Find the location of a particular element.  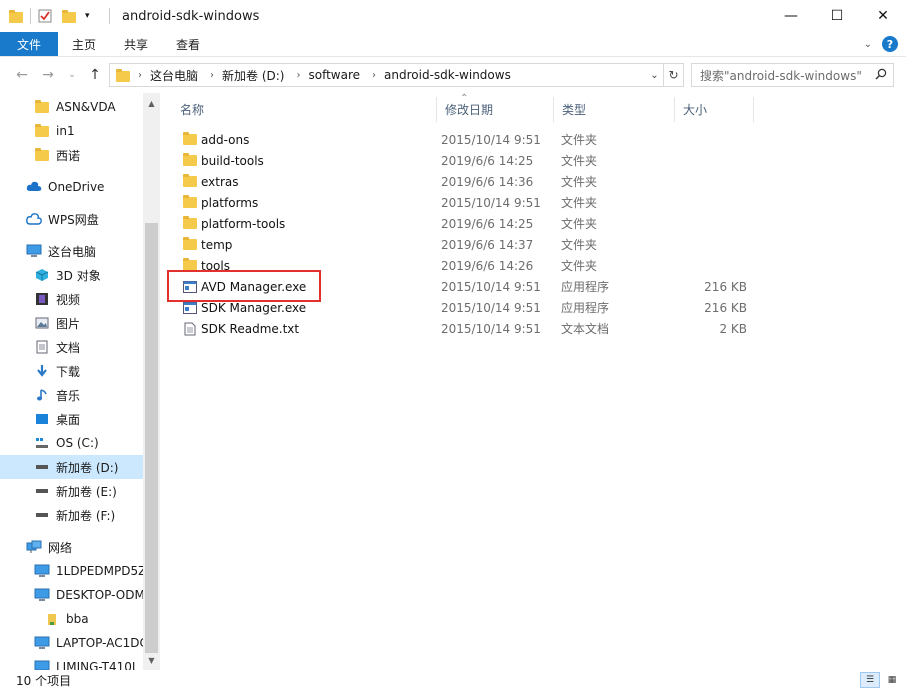

download-icon is located at coordinates (42, 371).